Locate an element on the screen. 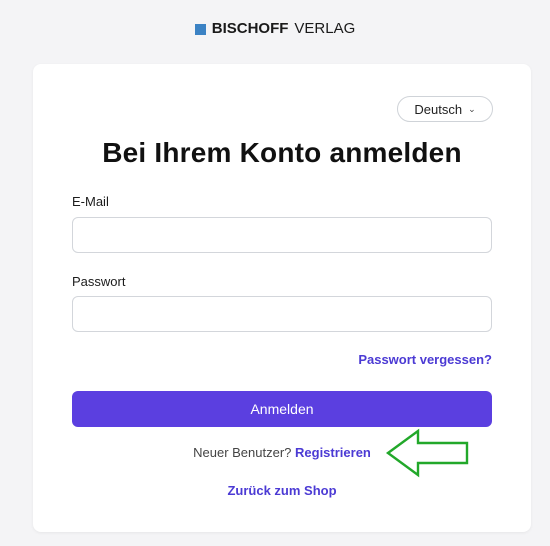  back-to-shop-link: Zurück zum Shop is located at coordinates (281, 490).